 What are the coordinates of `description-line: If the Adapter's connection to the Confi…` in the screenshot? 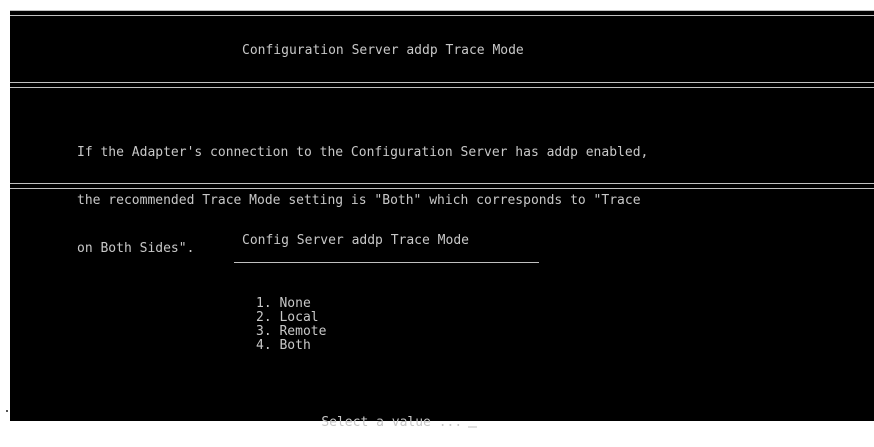 It's located at (363, 152).